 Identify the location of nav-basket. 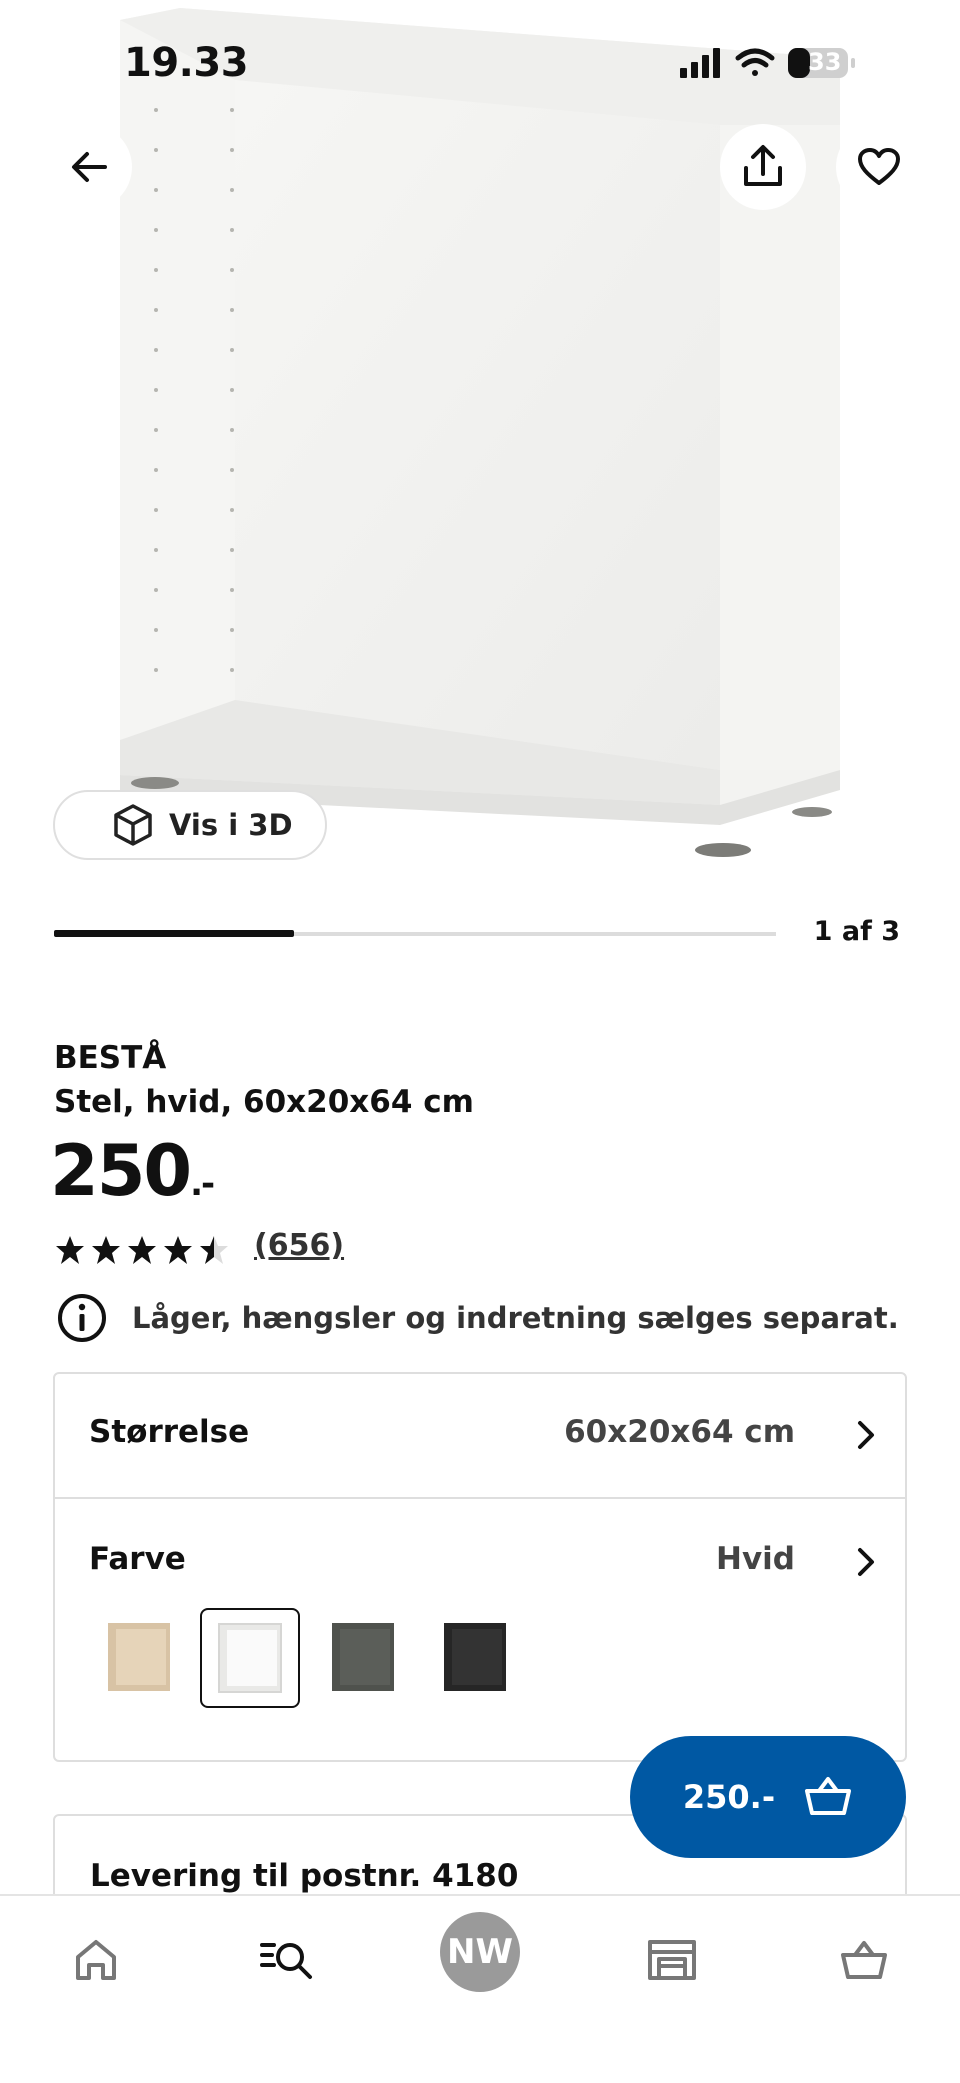
(864, 1960).